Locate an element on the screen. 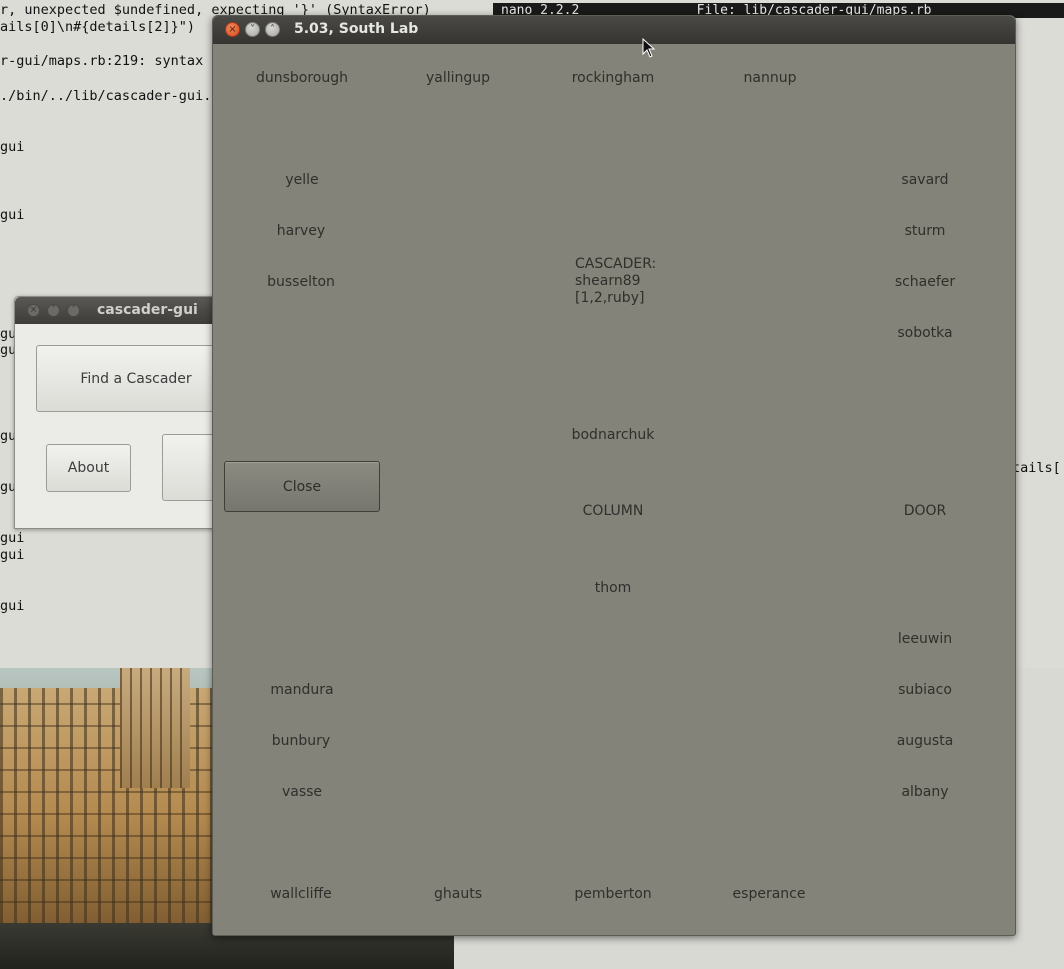 The height and width of the screenshot is (969, 1064). cascader-gui-titlebar: × ˅ ˄ cascader-gui is located at coordinates (125, 310).